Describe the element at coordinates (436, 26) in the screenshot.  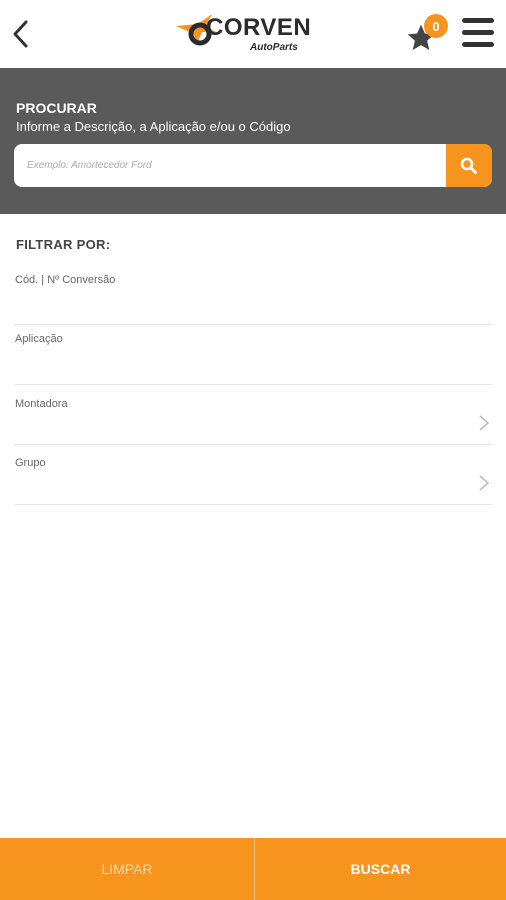
I see `favorites-count-badge: 0` at that location.